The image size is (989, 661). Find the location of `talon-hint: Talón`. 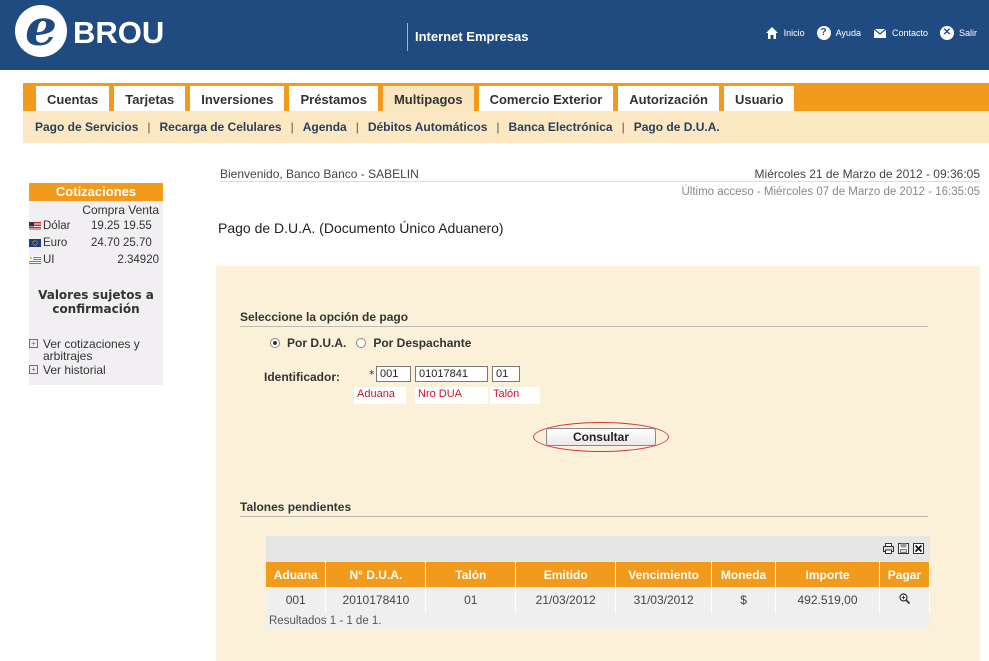

talon-hint: Talón is located at coordinates (515, 395).